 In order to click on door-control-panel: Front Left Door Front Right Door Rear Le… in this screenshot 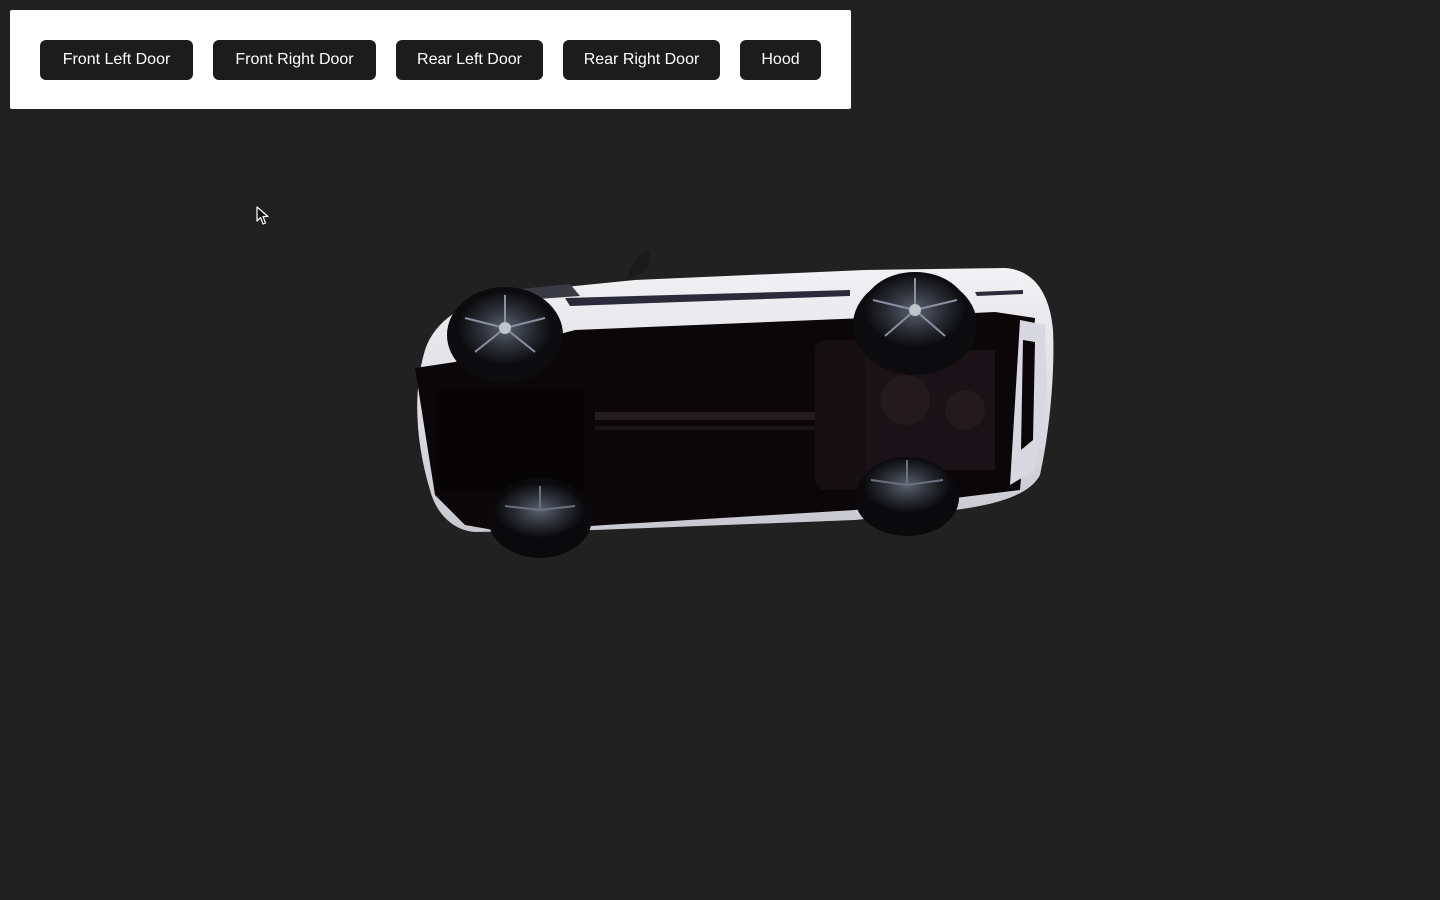, I will do `click(430, 59)`.